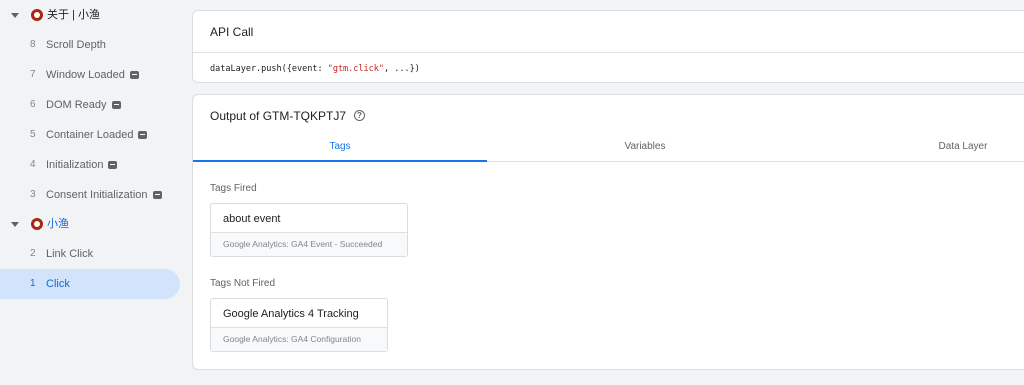 This screenshot has width=1024, height=385. I want to click on event-label: Window Loaded, so click(92, 75).